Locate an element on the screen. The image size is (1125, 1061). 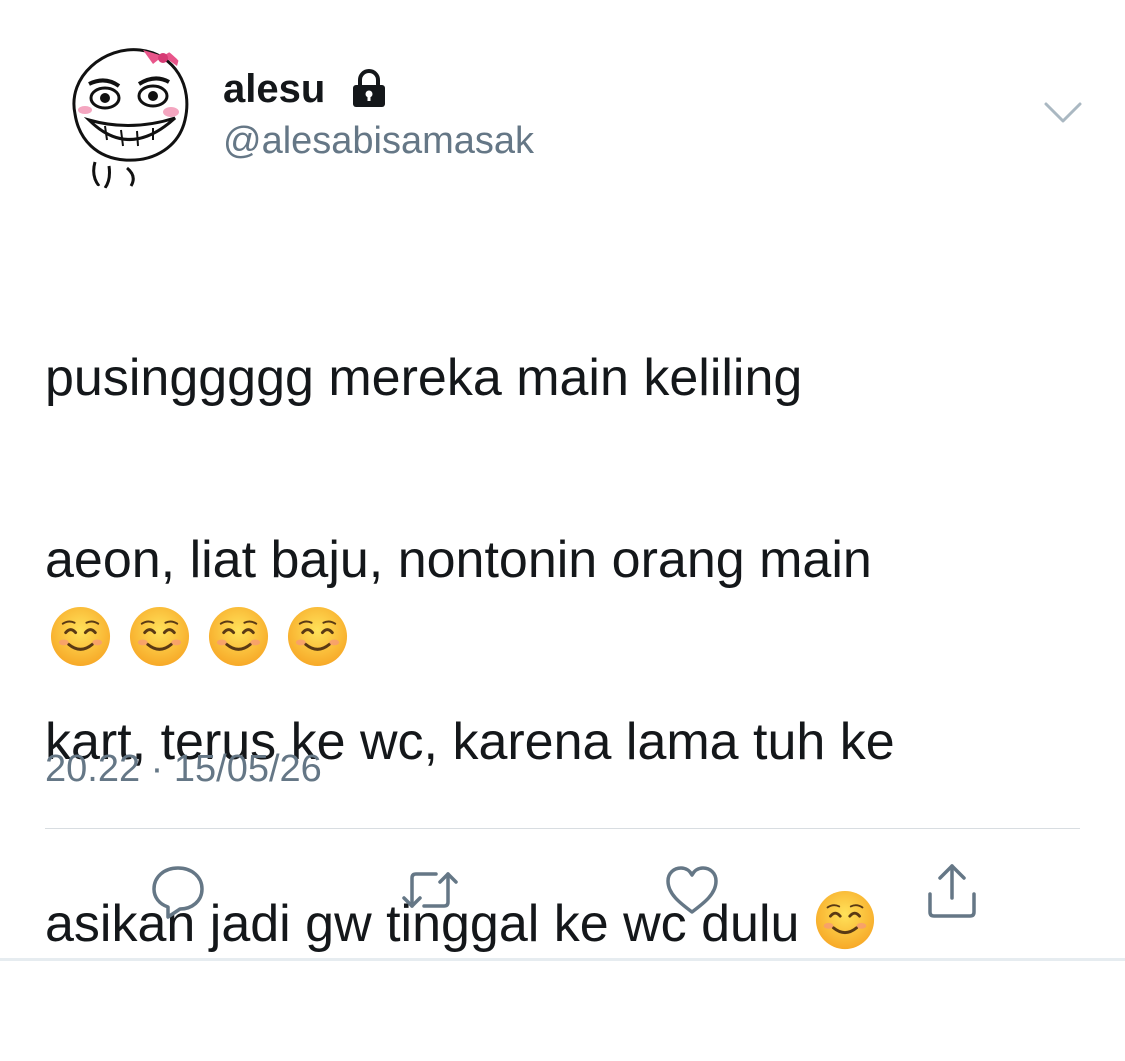
tweet-text-line: aeon, liat baju, nontonin orang main is located at coordinates (458, 560).